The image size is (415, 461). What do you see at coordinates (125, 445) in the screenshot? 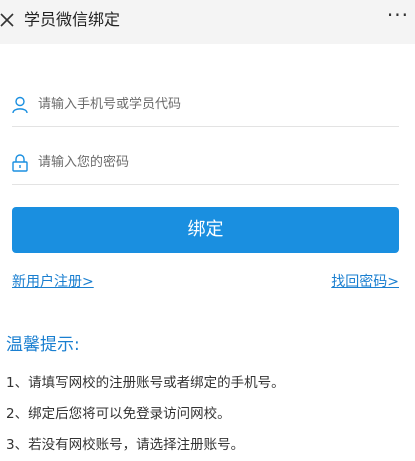
I see `tip-item: 3、若没有网校账号，请选择注册账号。` at bounding box center [125, 445].